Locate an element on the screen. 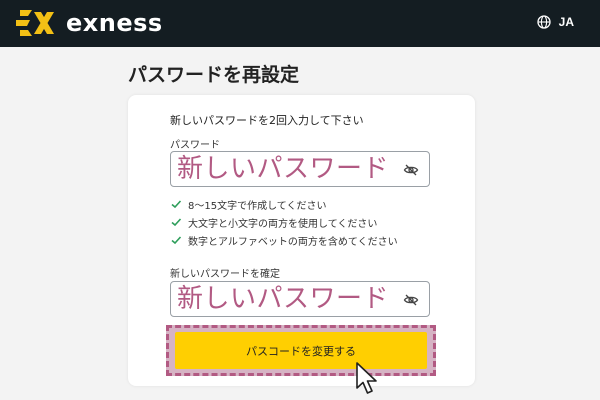 The height and width of the screenshot is (400, 600). language-code: JA is located at coordinates (566, 22).